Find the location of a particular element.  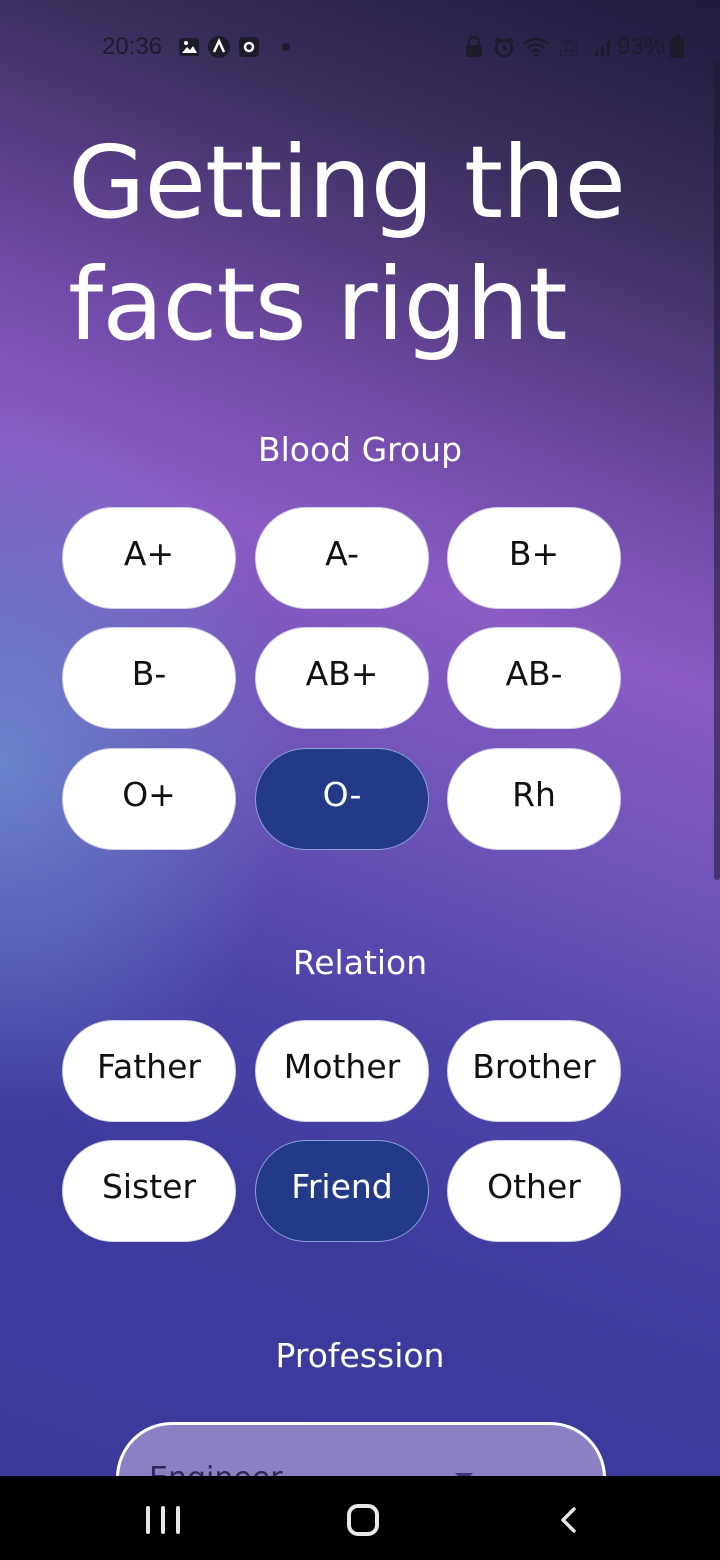

status-time: 20:36 is located at coordinates (132, 46).